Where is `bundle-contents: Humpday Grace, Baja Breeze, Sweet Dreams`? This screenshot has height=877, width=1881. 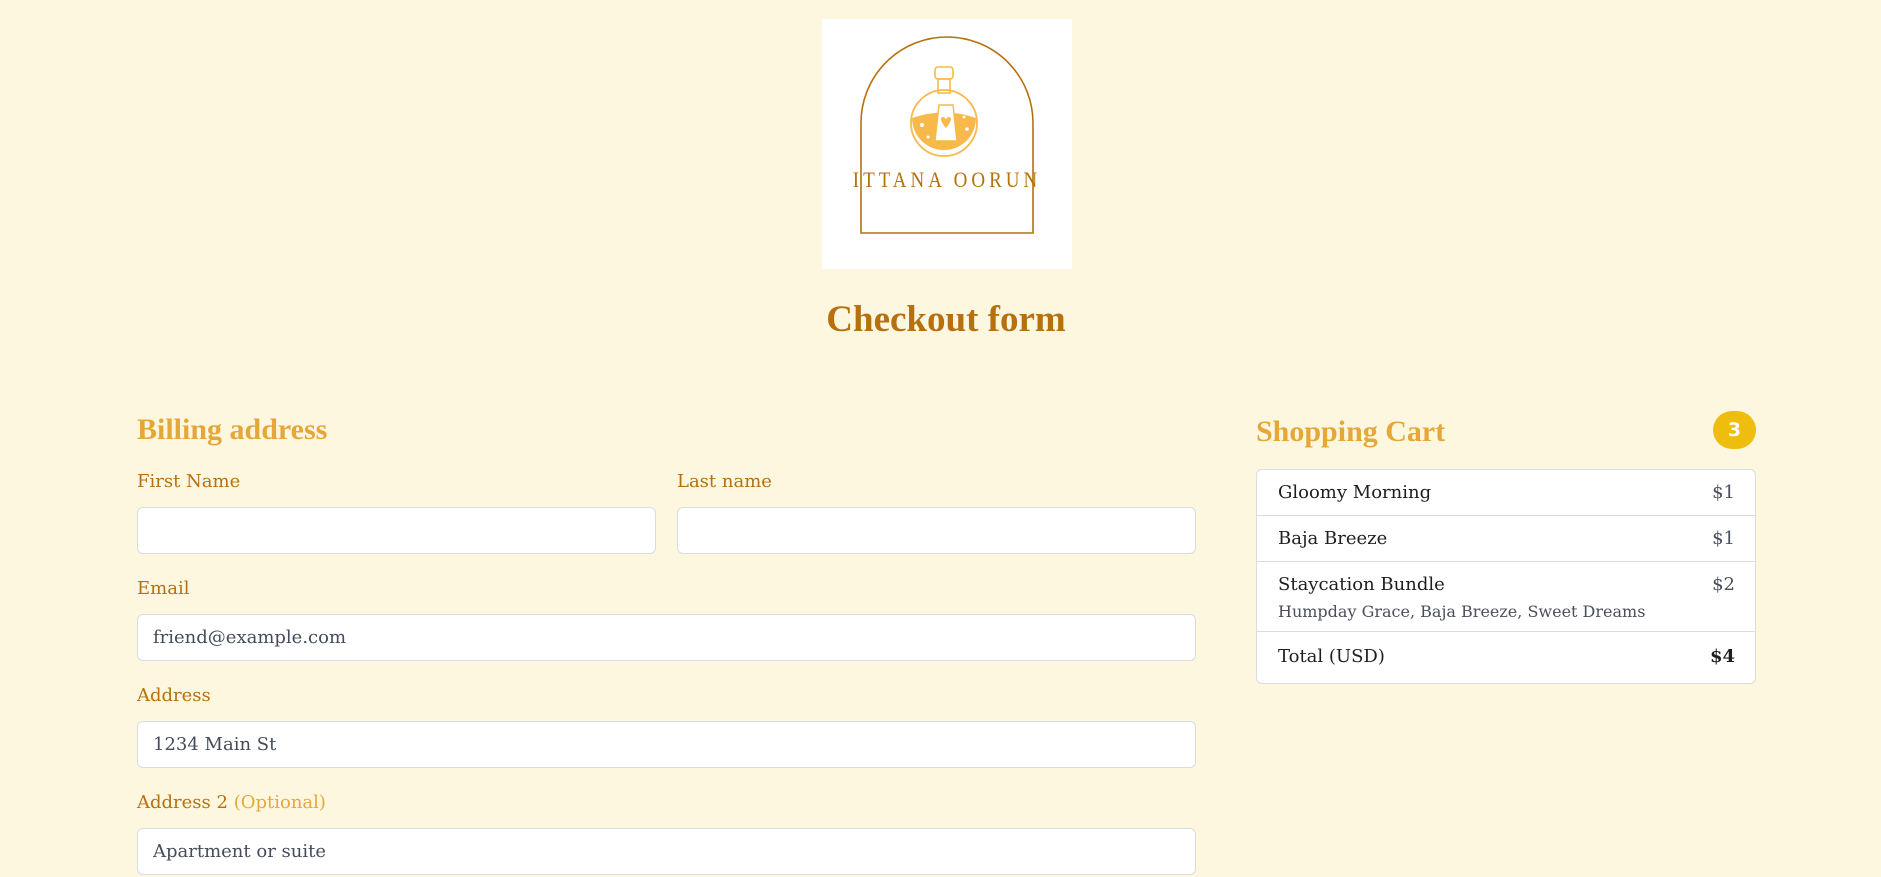 bundle-contents: Humpday Grace, Baja Breeze, Sweet Dreams is located at coordinates (1462, 611).